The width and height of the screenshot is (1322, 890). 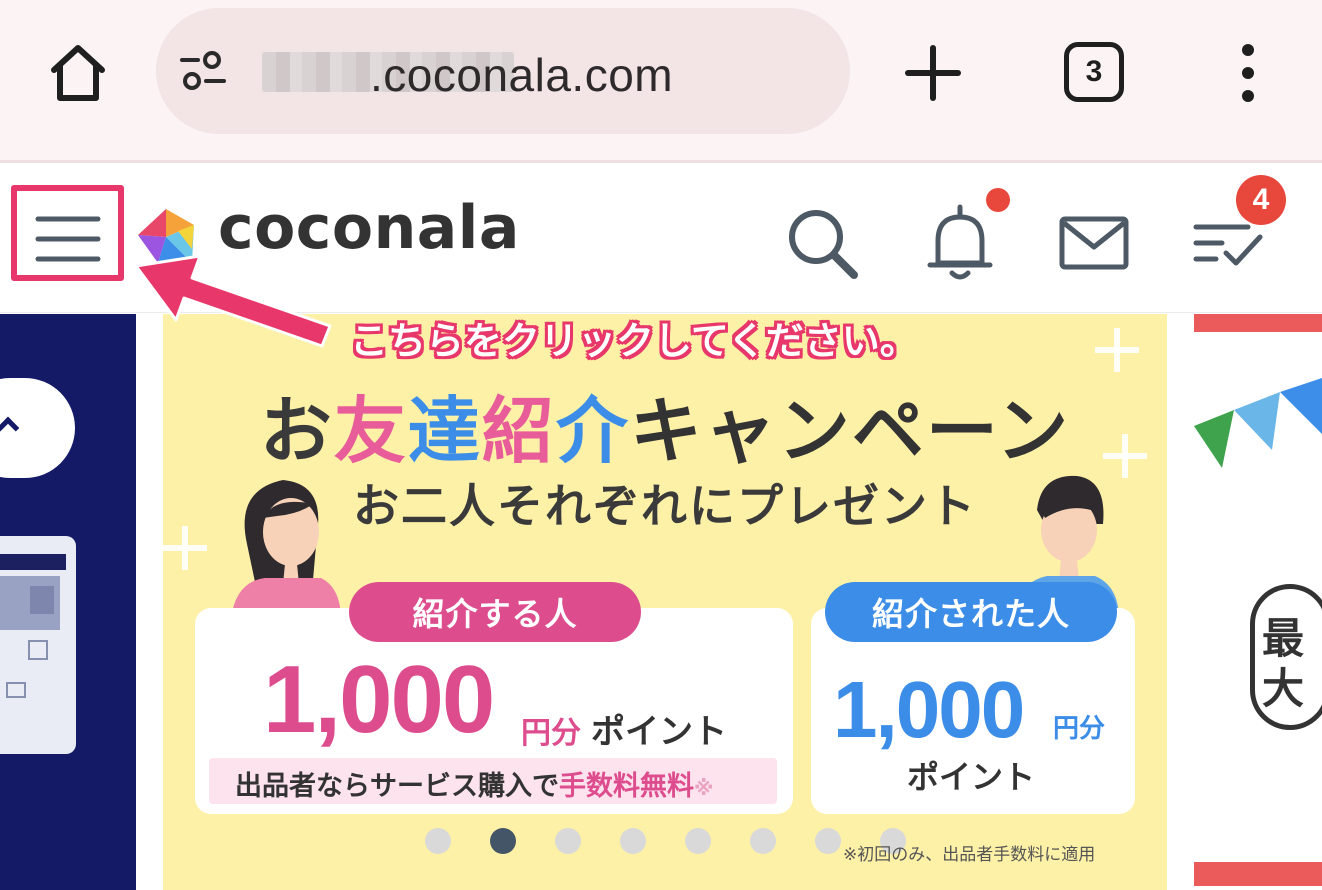 I want to click on device-screen-bar, so click(x=33, y=562).